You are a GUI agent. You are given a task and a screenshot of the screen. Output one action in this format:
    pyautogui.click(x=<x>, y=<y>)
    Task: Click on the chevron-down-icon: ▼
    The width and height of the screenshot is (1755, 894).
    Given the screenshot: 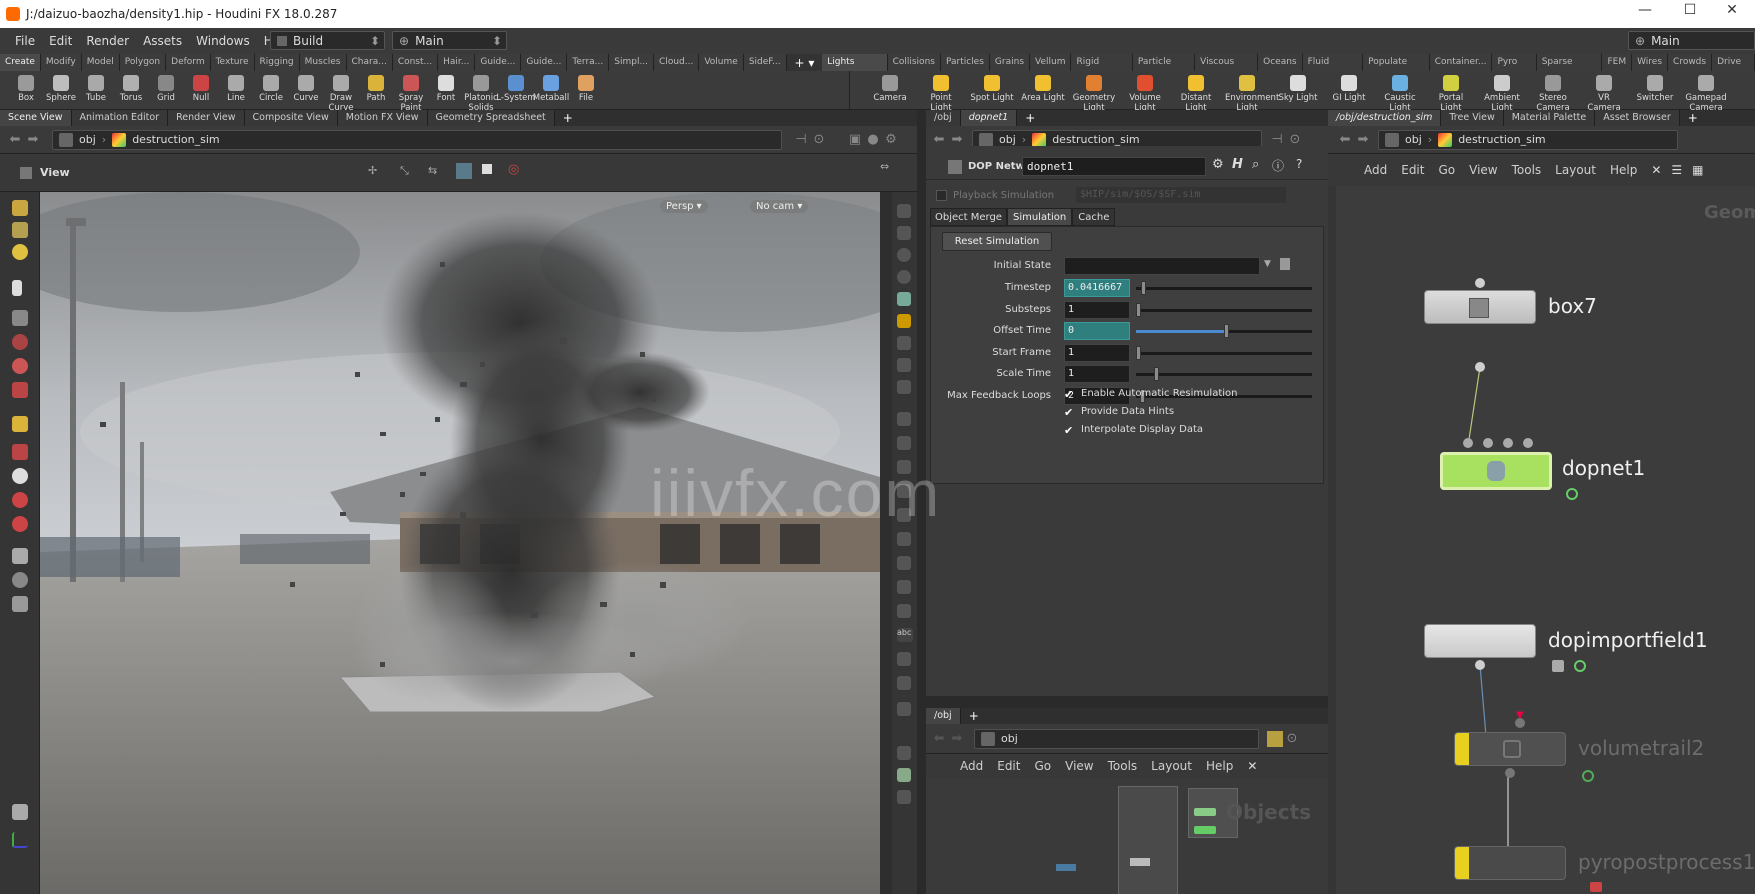 What is the action you would take?
    pyautogui.click(x=1267, y=264)
    